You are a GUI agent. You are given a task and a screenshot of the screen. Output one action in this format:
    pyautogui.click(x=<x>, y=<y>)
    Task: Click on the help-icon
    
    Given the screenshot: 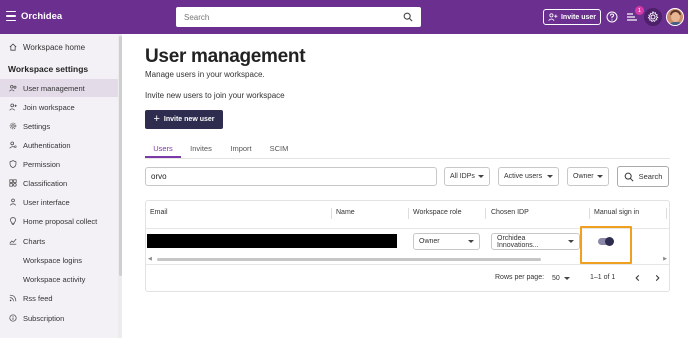 What is the action you would take?
    pyautogui.click(x=612, y=17)
    